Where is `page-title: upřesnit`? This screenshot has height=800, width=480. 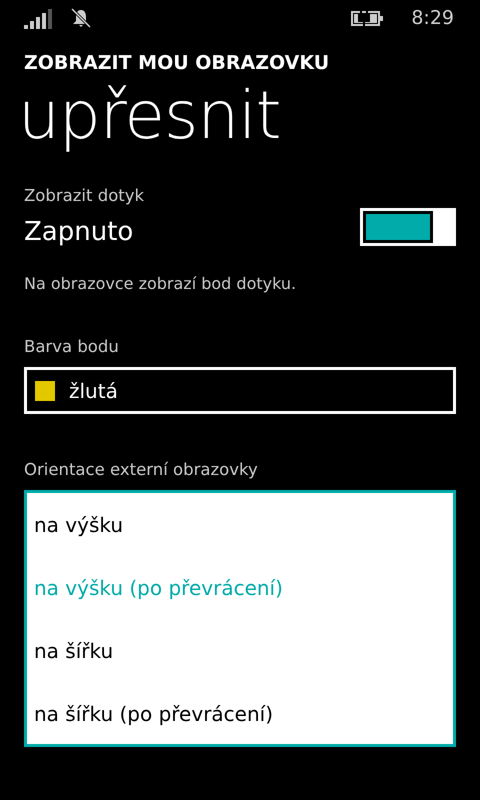
page-title: upřesnit is located at coordinates (150, 116).